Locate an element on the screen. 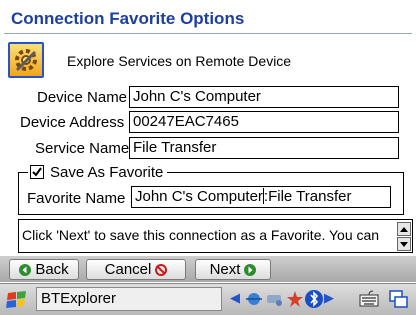 This screenshot has height=315, width=416. taskbar: BTExplorer ◀ ▶ is located at coordinates (208, 299).